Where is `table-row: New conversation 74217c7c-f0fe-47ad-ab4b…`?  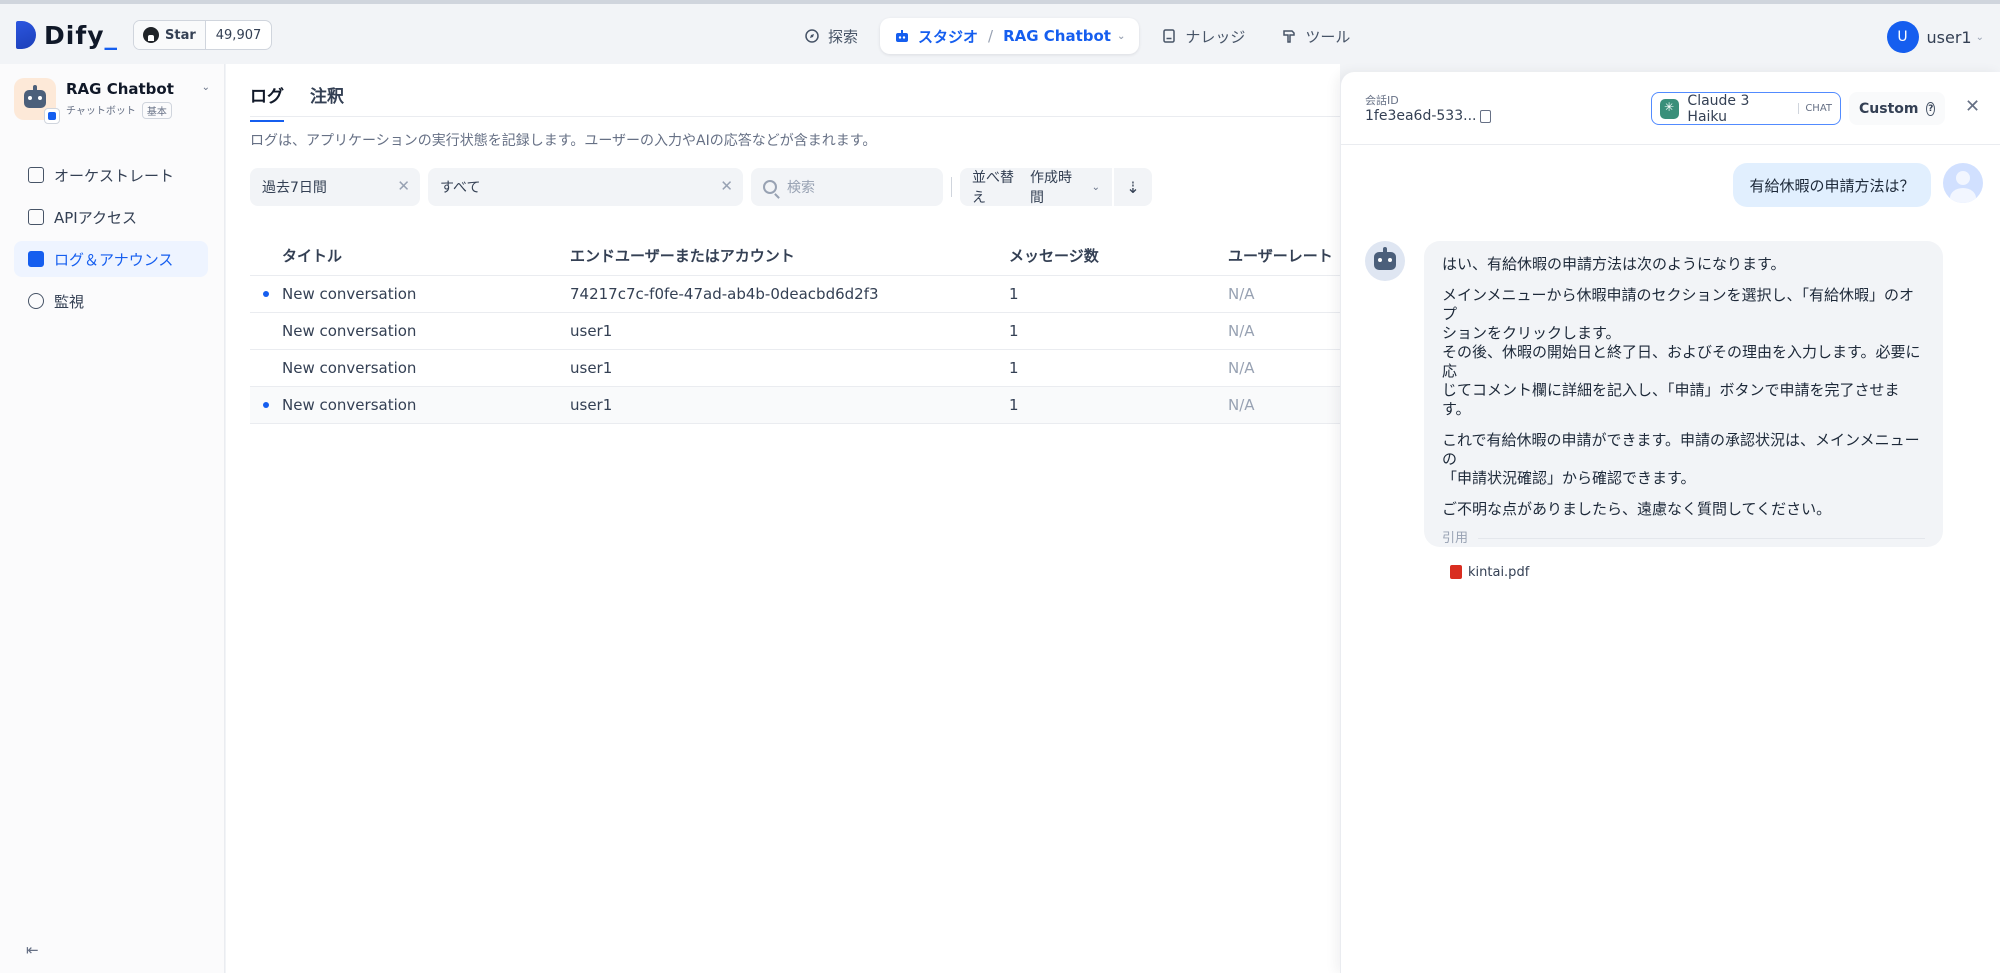 table-row: New conversation 74217c7c-f0fe-47ad-ab4b… is located at coordinates (795, 294).